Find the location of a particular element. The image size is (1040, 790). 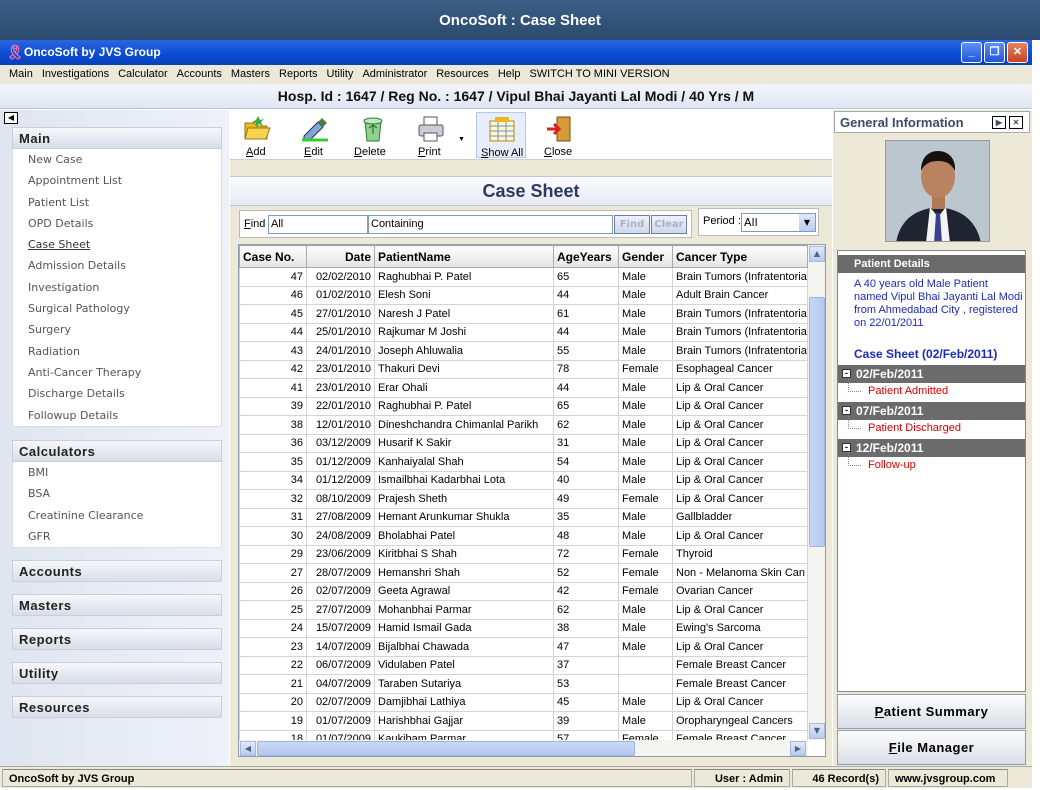

sidebar-item-appointment-list: Appointment List is located at coordinates (117, 180).